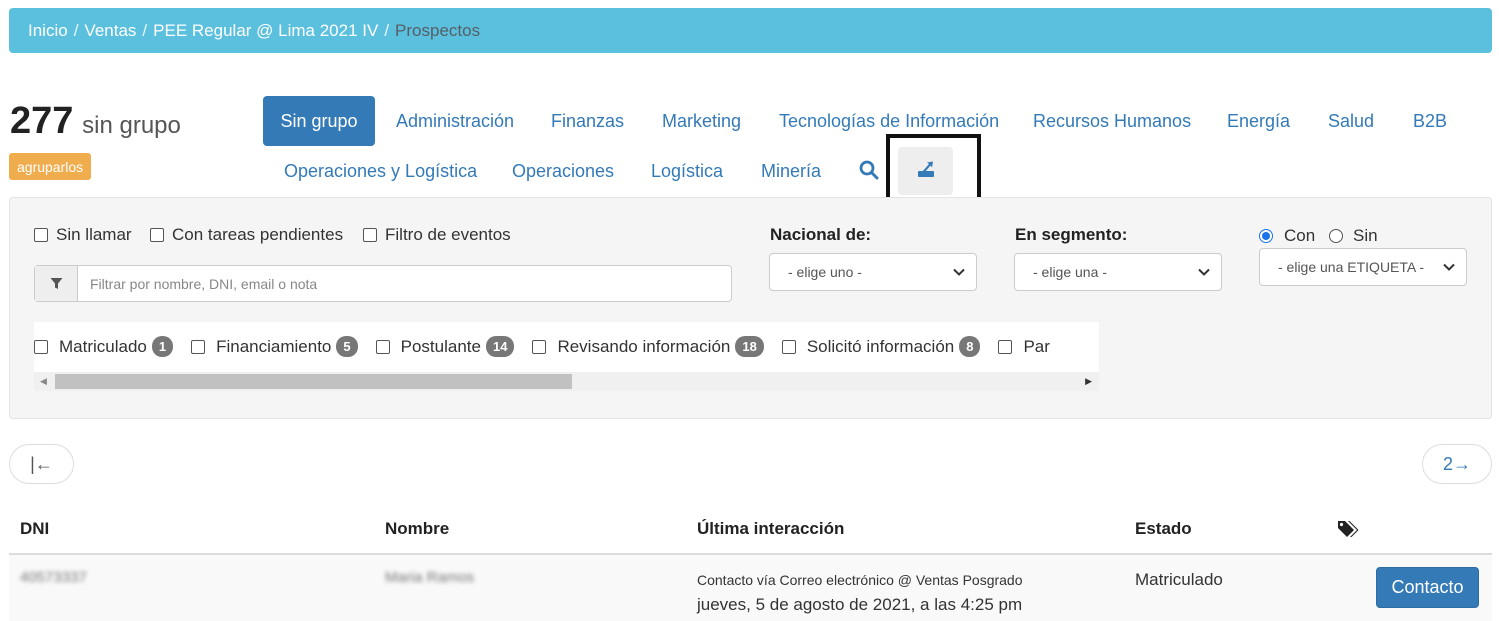 Image resolution: width=1499 pixels, height=621 pixels. I want to click on radio-label: Con, so click(1300, 235).